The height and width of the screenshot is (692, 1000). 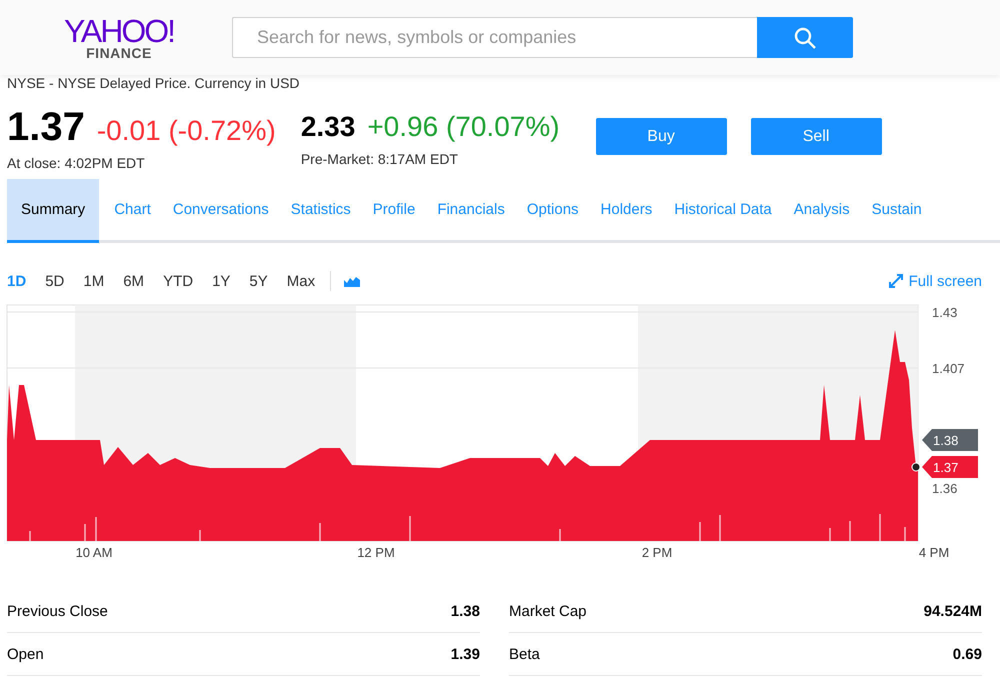 What do you see at coordinates (186, 131) in the screenshot?
I see `price-change: -0.01 (-0.72%)` at bounding box center [186, 131].